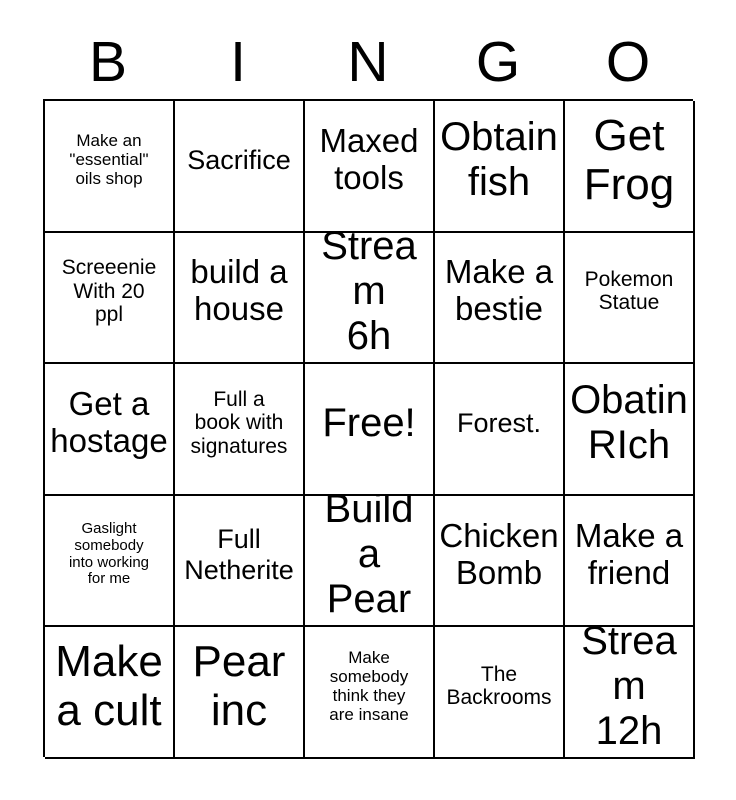 The height and width of the screenshot is (800, 736). Describe the element at coordinates (239, 159) in the screenshot. I see `bingo-cell-label: Sacrifice` at that location.